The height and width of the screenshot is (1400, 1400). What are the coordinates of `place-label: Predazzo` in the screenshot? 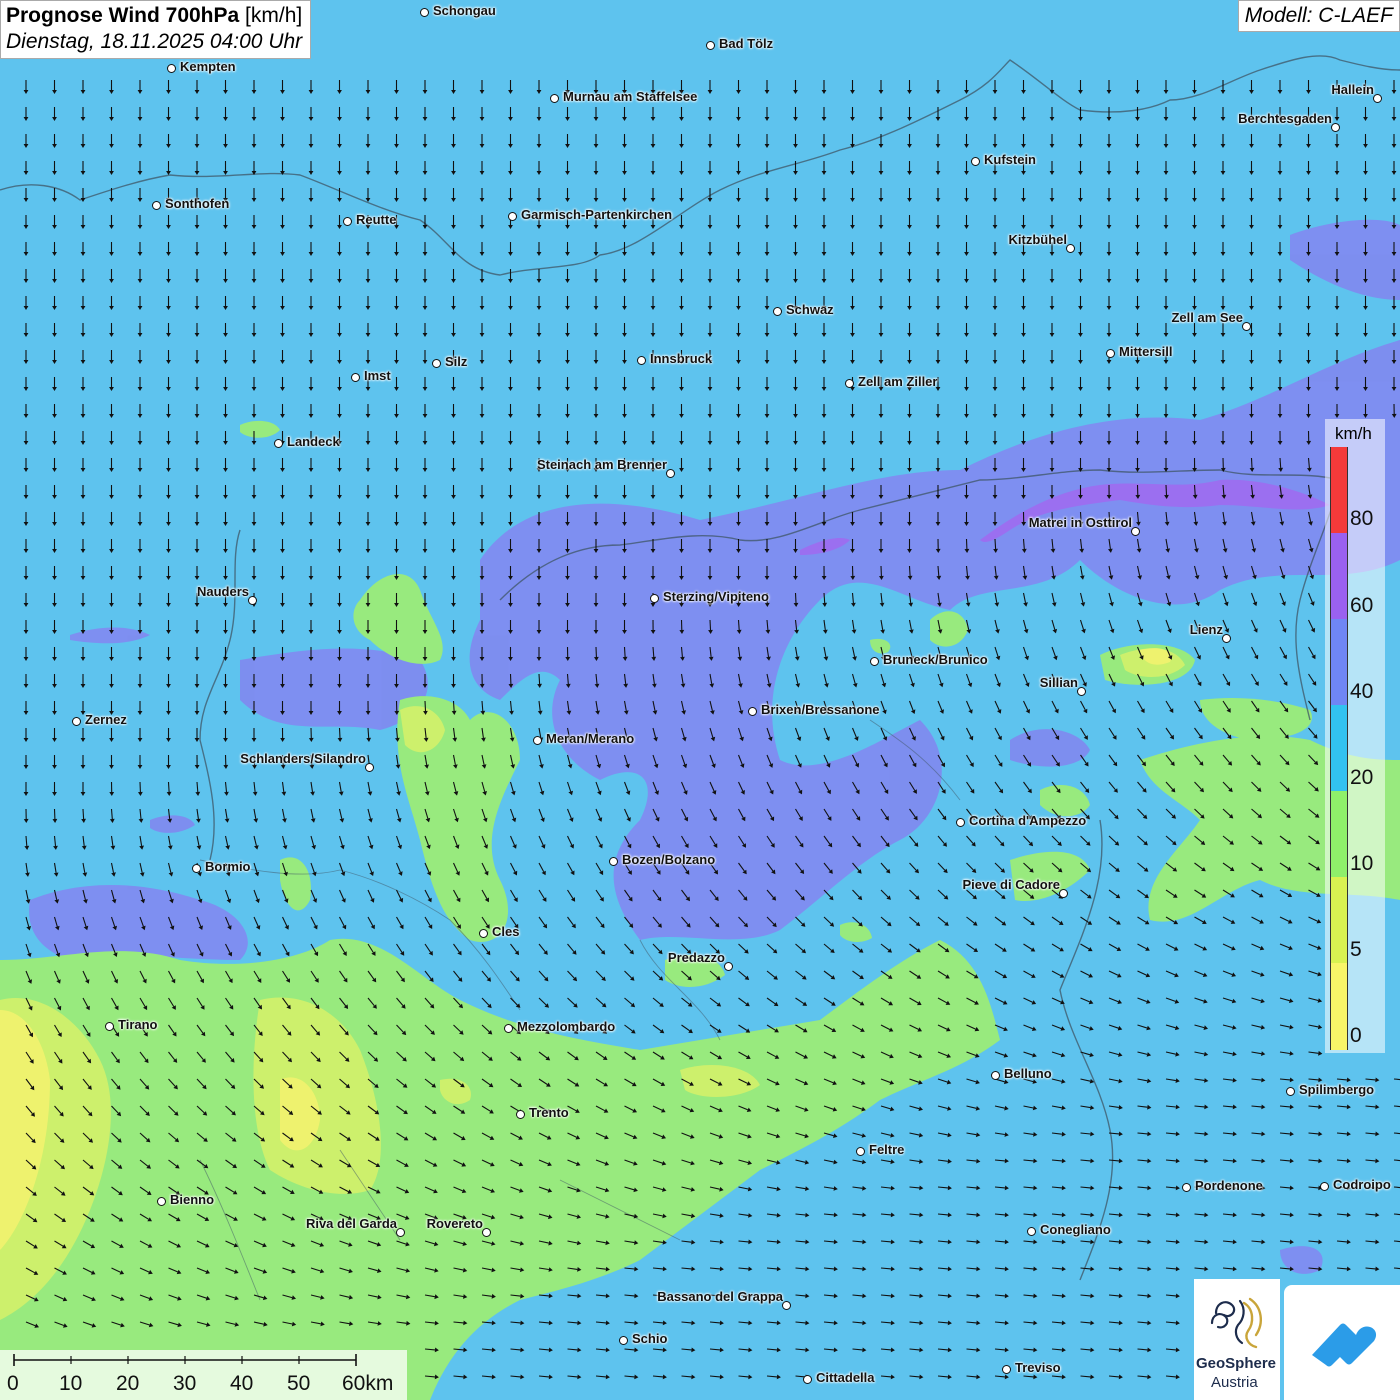 It's located at (696, 957).